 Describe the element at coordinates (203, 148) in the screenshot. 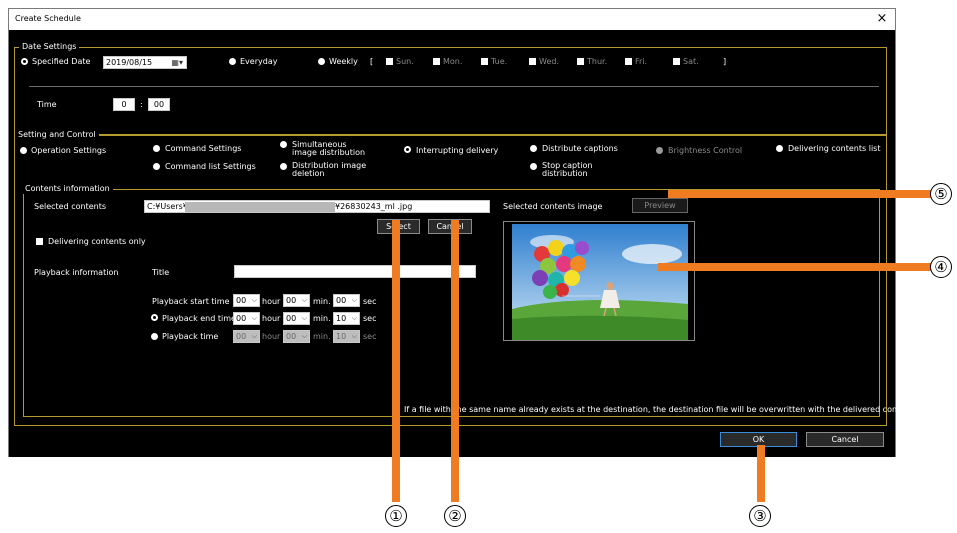

I see `command-settings-label: Command Settings` at that location.